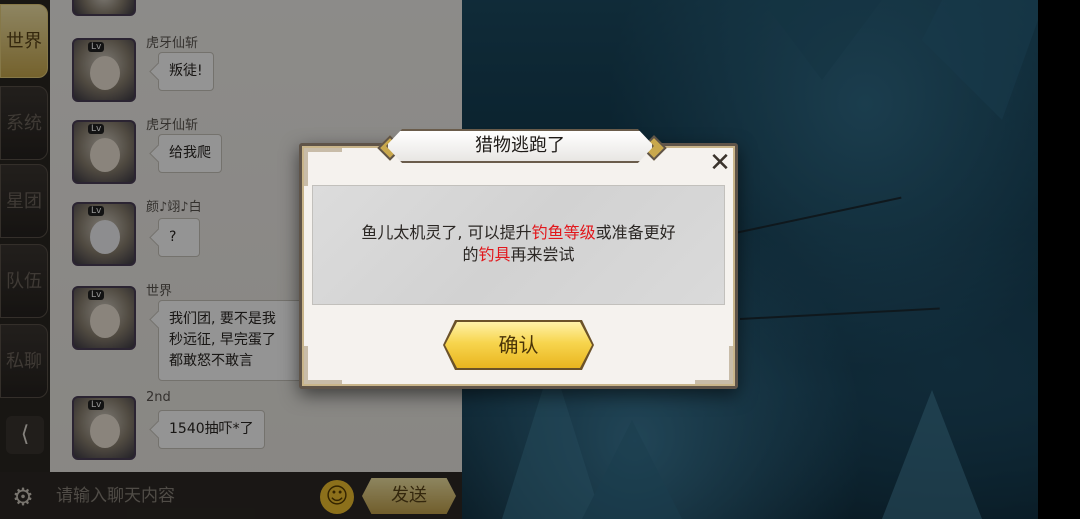 This screenshot has width=1080, height=519. Describe the element at coordinates (542, 254) in the screenshot. I see `message-text: 再来尝试` at that location.